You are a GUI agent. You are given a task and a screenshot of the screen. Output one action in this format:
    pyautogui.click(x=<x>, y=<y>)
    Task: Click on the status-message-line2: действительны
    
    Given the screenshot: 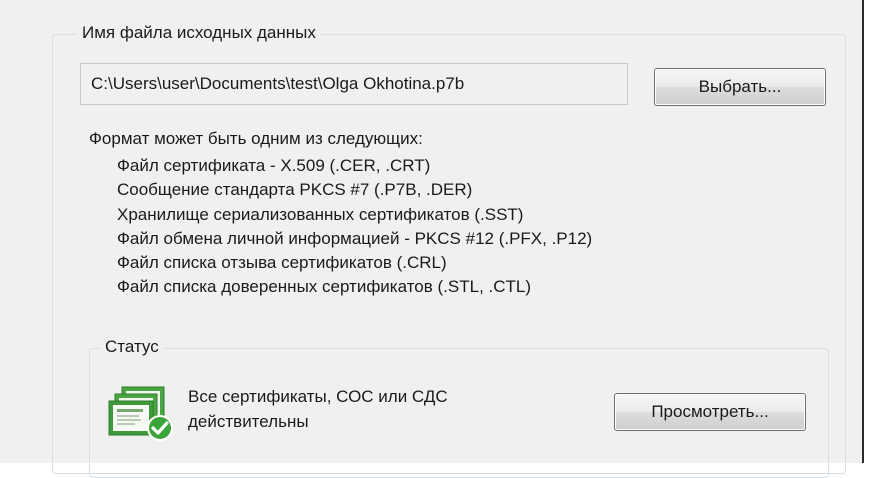 What is the action you would take?
    pyautogui.click(x=248, y=421)
    